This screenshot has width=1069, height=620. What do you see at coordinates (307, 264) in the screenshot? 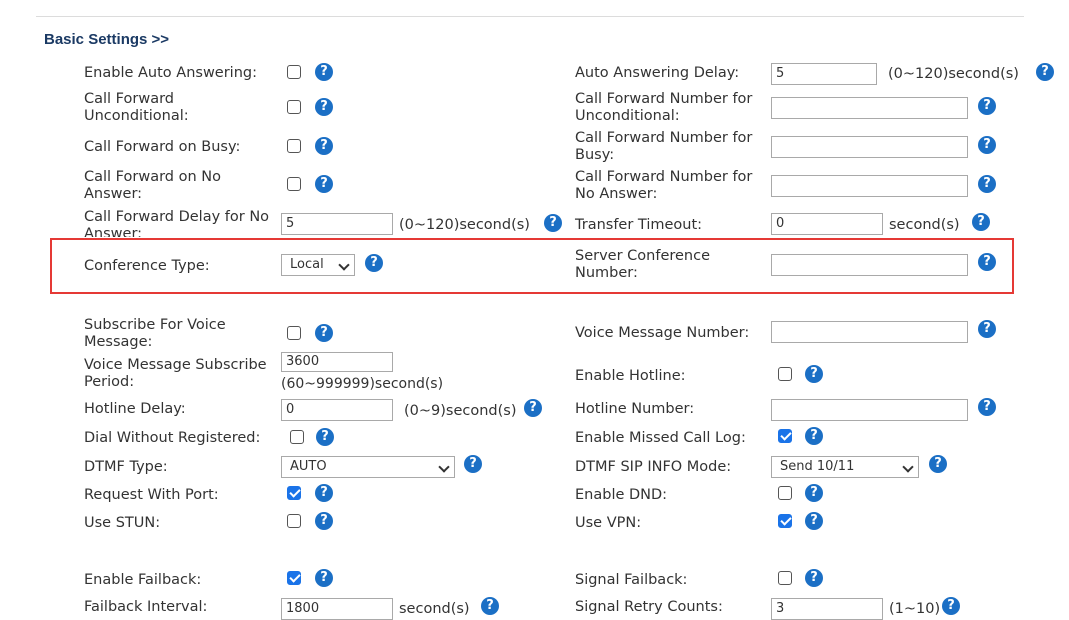
I see `conference-type-value: Local` at bounding box center [307, 264].